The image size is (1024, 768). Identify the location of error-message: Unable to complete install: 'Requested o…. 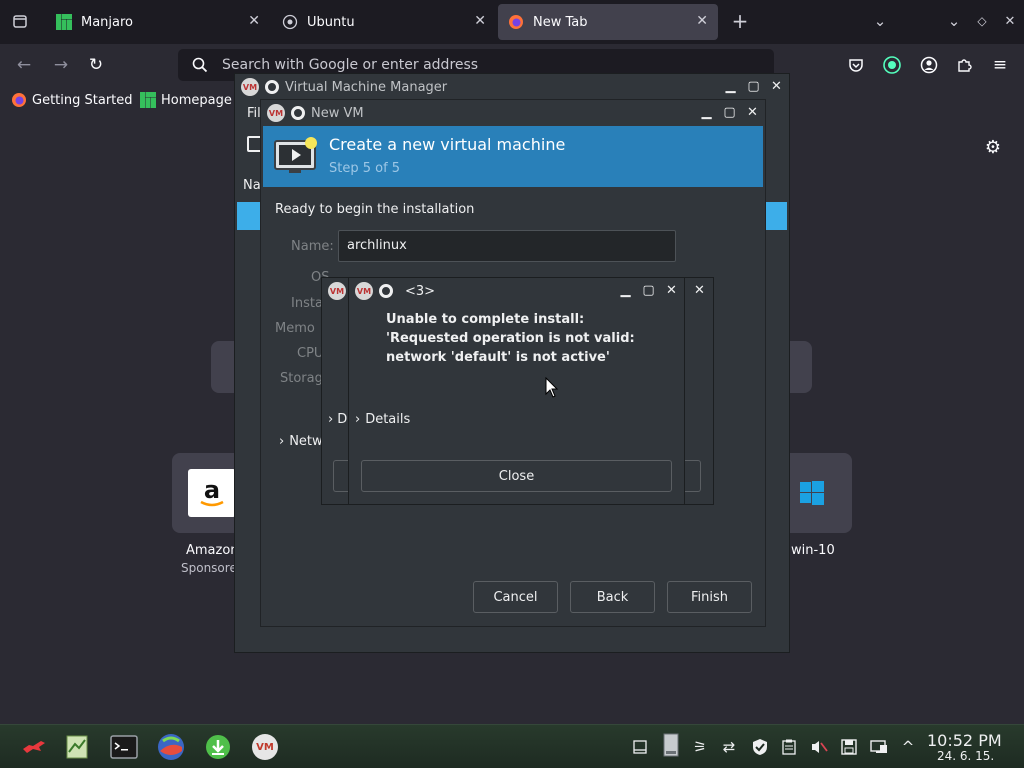
(510, 338).